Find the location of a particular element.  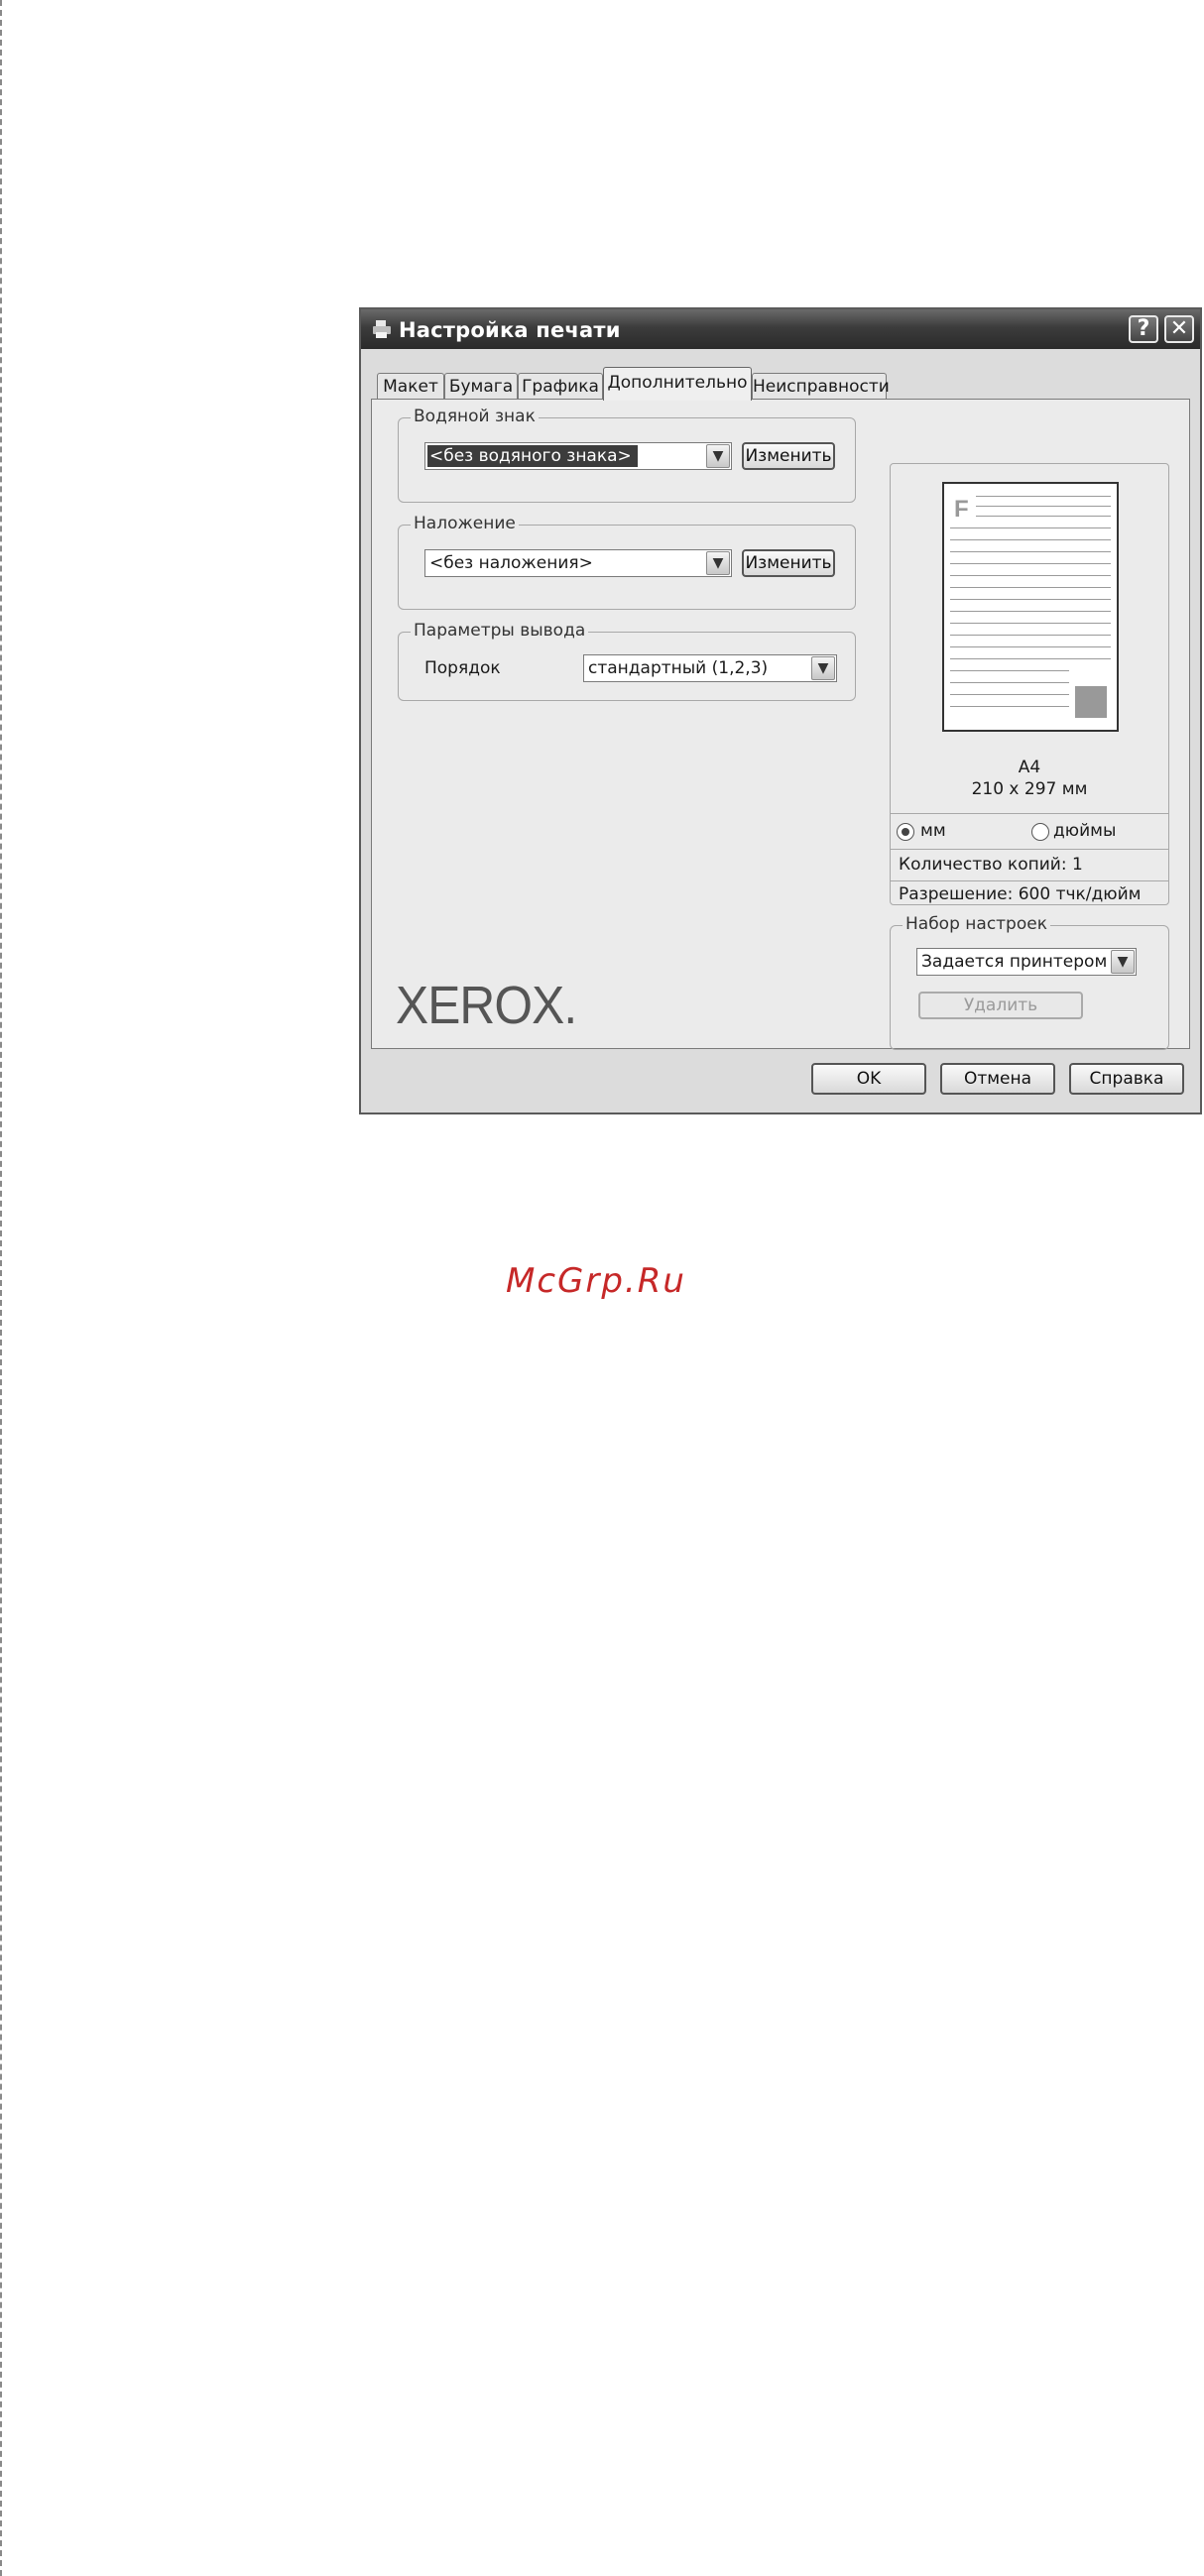

tab-graphics: Графика is located at coordinates (560, 386).